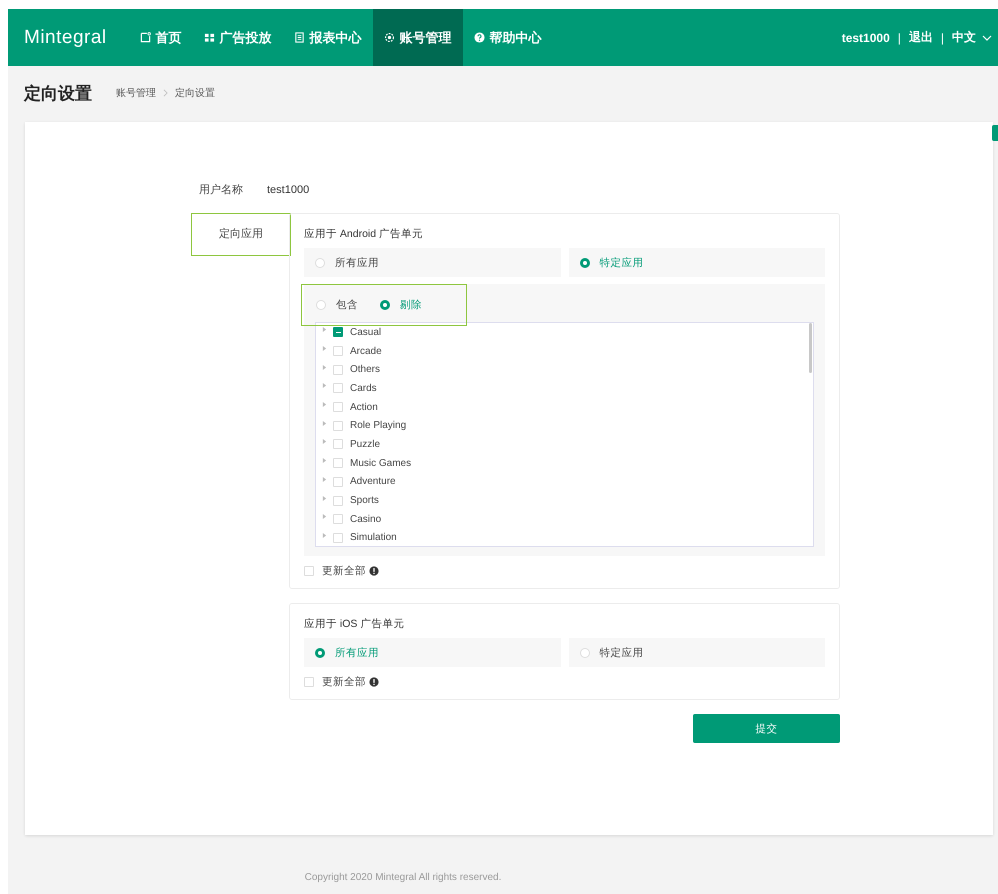 The height and width of the screenshot is (894, 998). What do you see at coordinates (366, 519) in the screenshot?
I see `category-label: Casino` at bounding box center [366, 519].